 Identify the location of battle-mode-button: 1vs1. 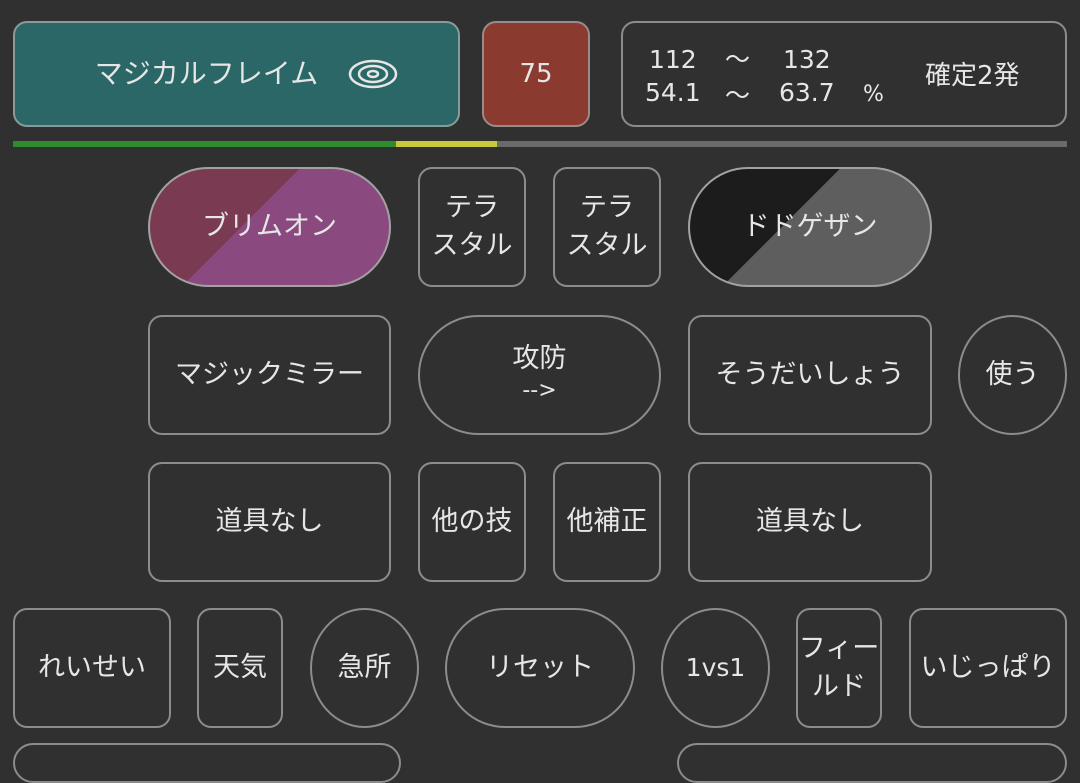
(715, 668).